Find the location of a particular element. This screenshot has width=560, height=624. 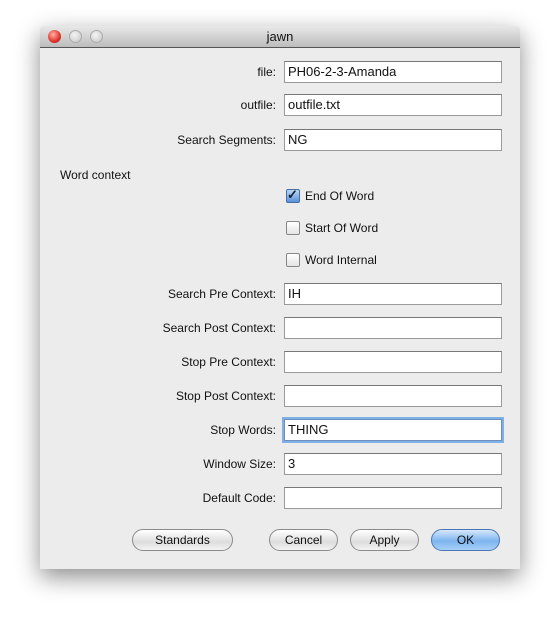

apply-button: Apply is located at coordinates (384, 540).